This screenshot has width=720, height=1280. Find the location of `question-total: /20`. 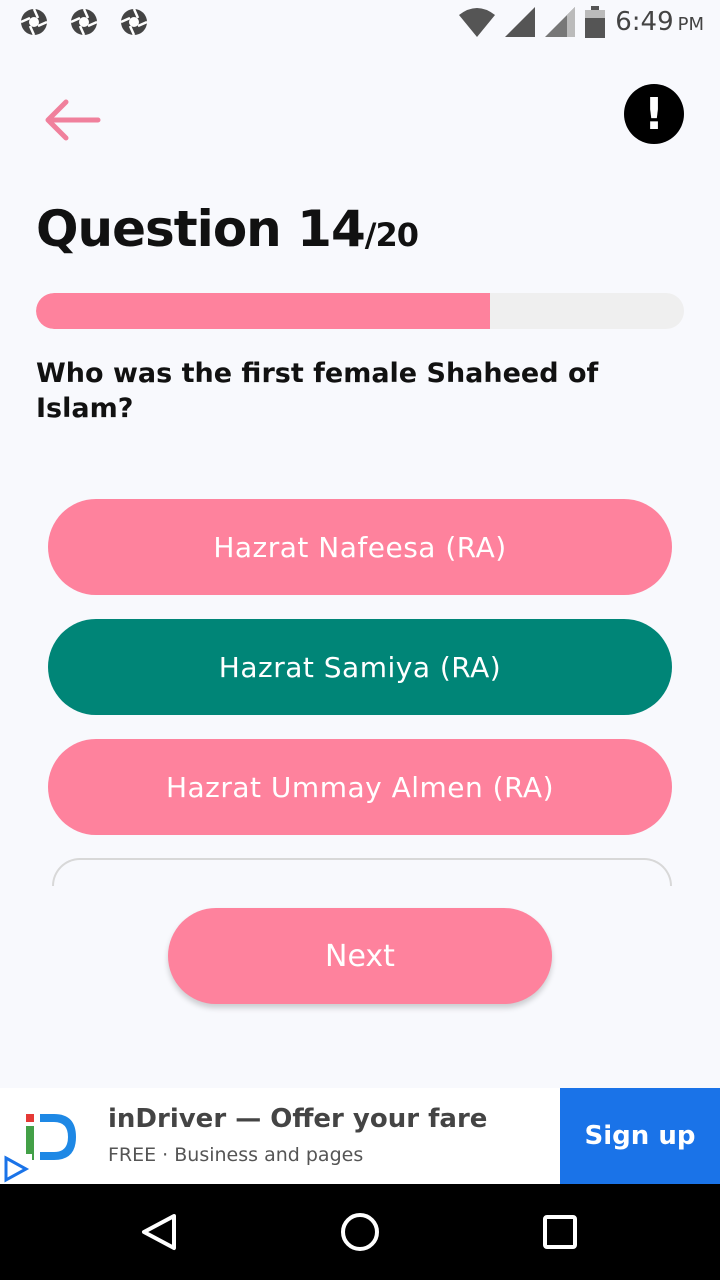

question-total: /20 is located at coordinates (391, 235).